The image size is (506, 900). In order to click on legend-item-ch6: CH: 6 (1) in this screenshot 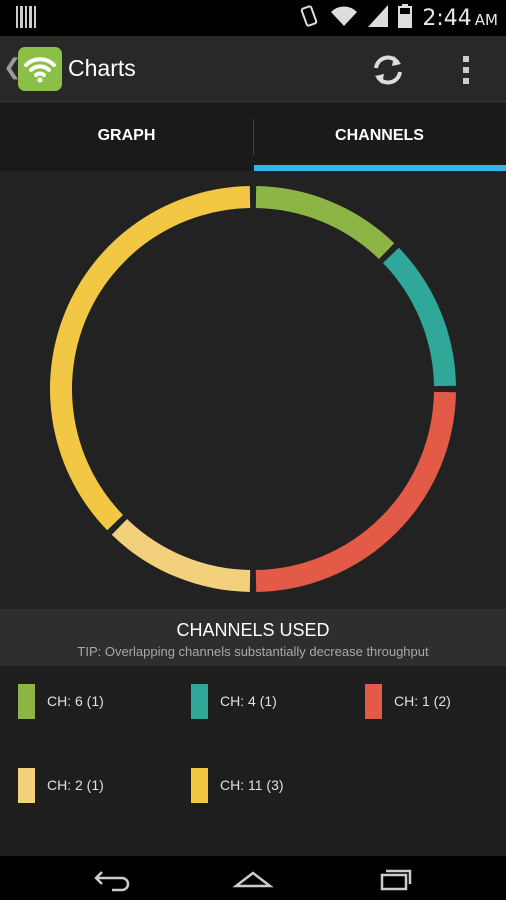, I will do `click(61, 701)`.